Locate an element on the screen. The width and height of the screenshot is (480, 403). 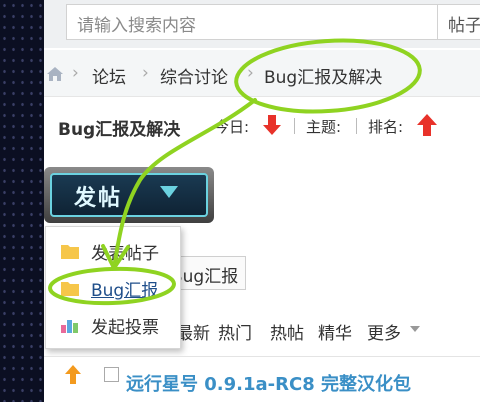
filter-latest: 最新 is located at coordinates (193, 331).